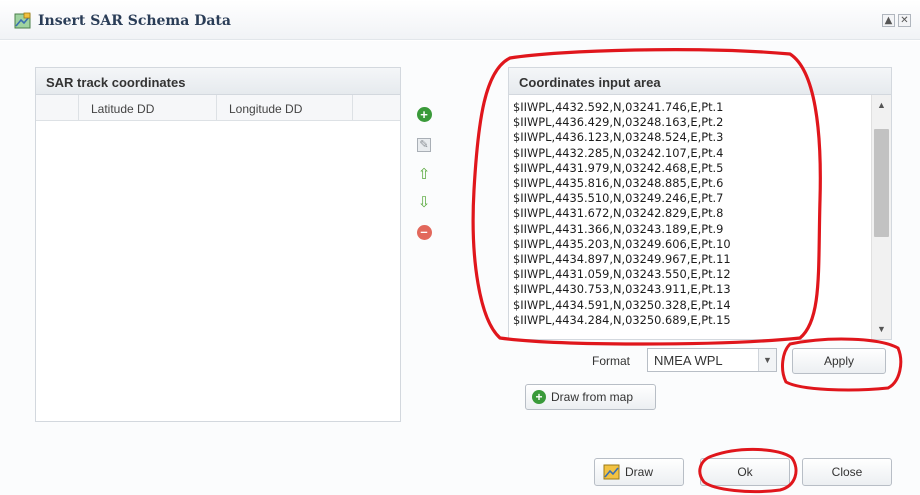 Image resolution: width=920 pixels, height=495 pixels. I want to click on draw-button-label: Draw, so click(639, 472).